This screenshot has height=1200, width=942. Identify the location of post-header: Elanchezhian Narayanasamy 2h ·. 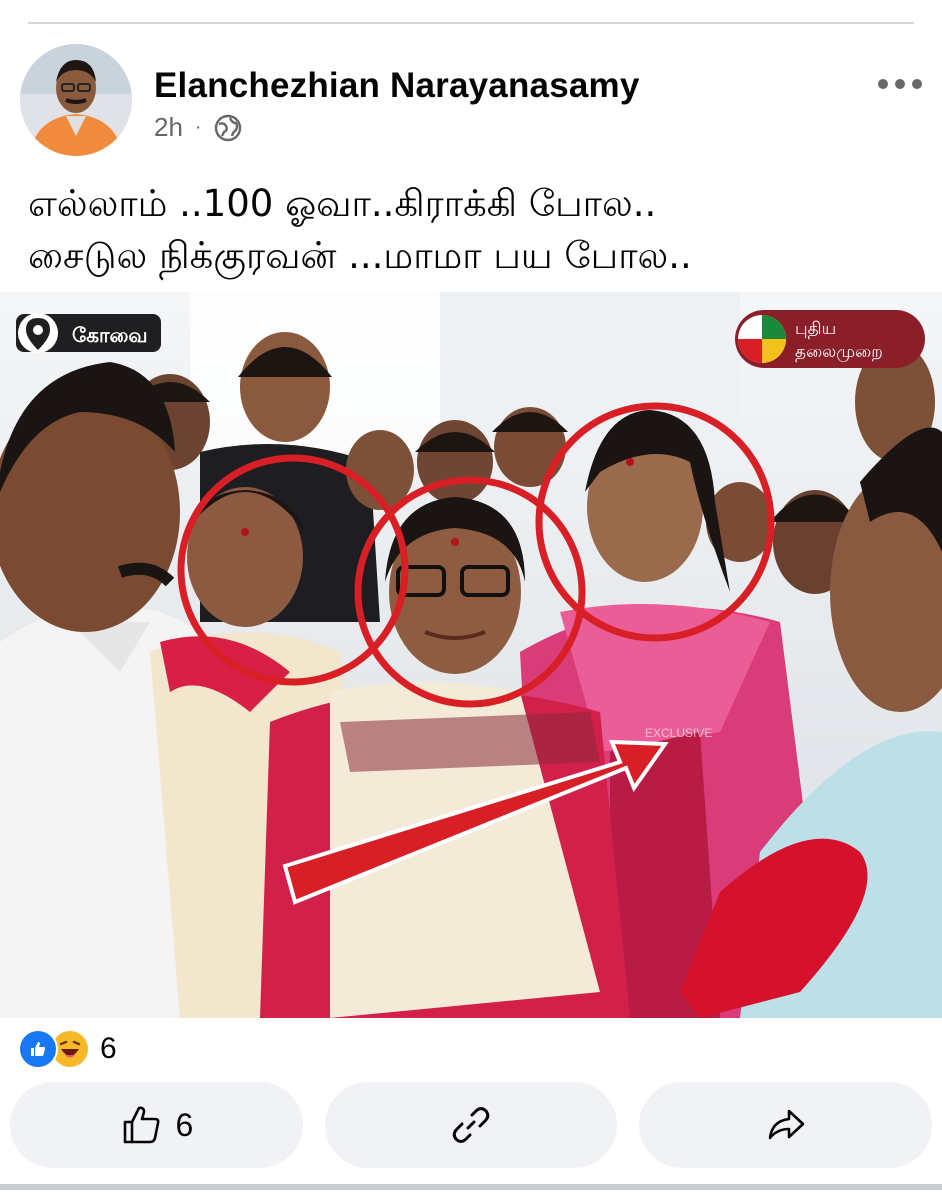
(471, 101).